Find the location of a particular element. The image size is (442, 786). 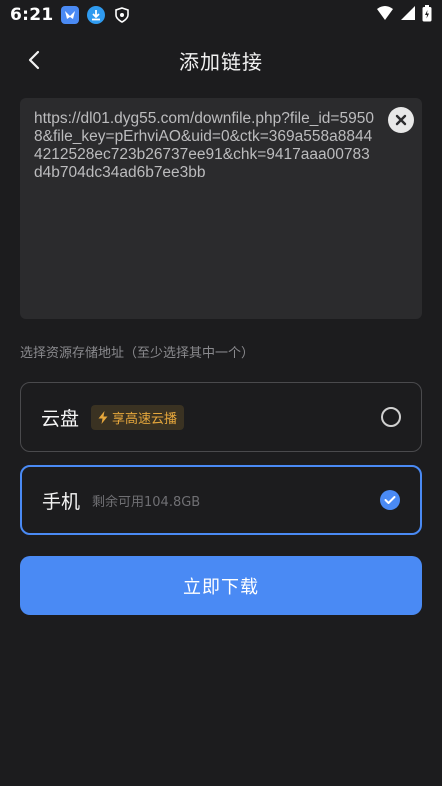

option-label-cloud: 云盘 is located at coordinates (60, 418).